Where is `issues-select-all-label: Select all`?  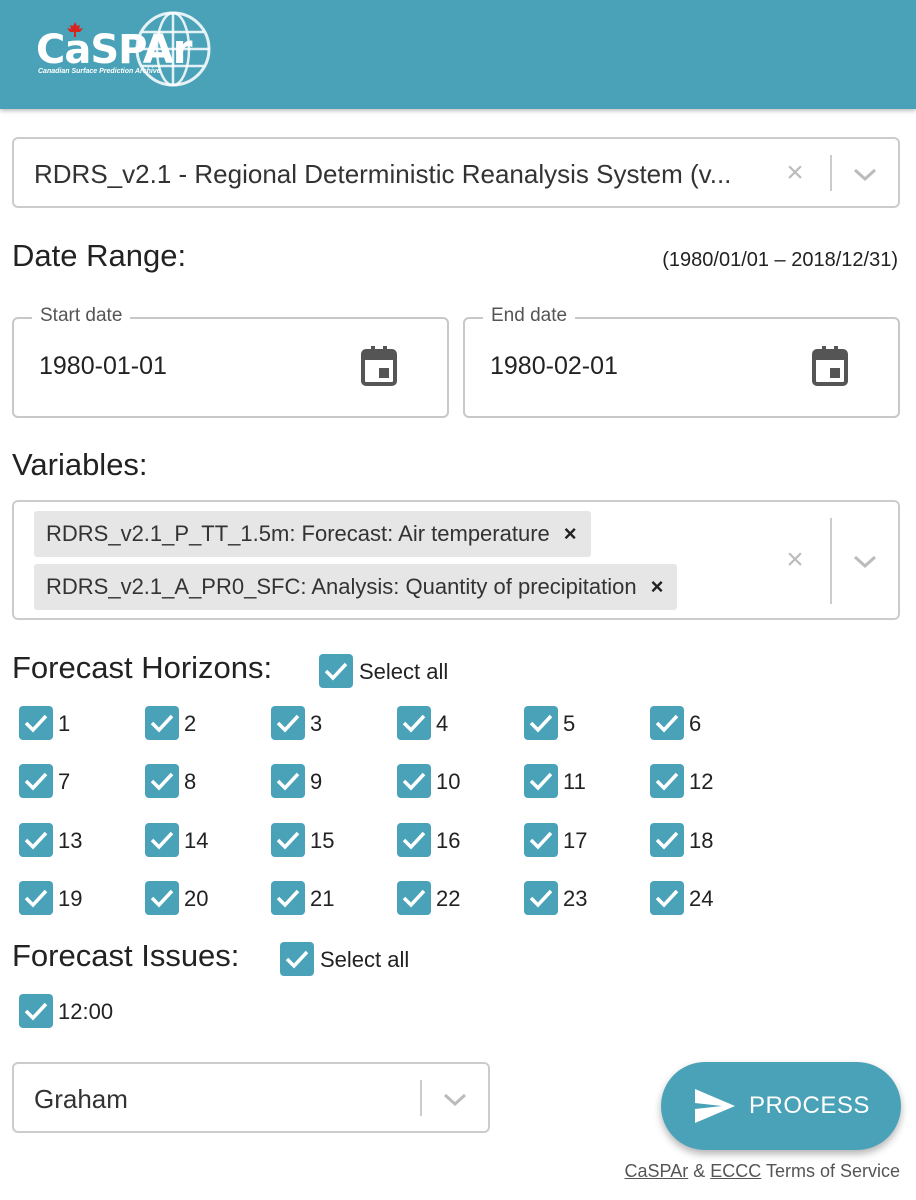
issues-select-all-label: Select all is located at coordinates (365, 959).